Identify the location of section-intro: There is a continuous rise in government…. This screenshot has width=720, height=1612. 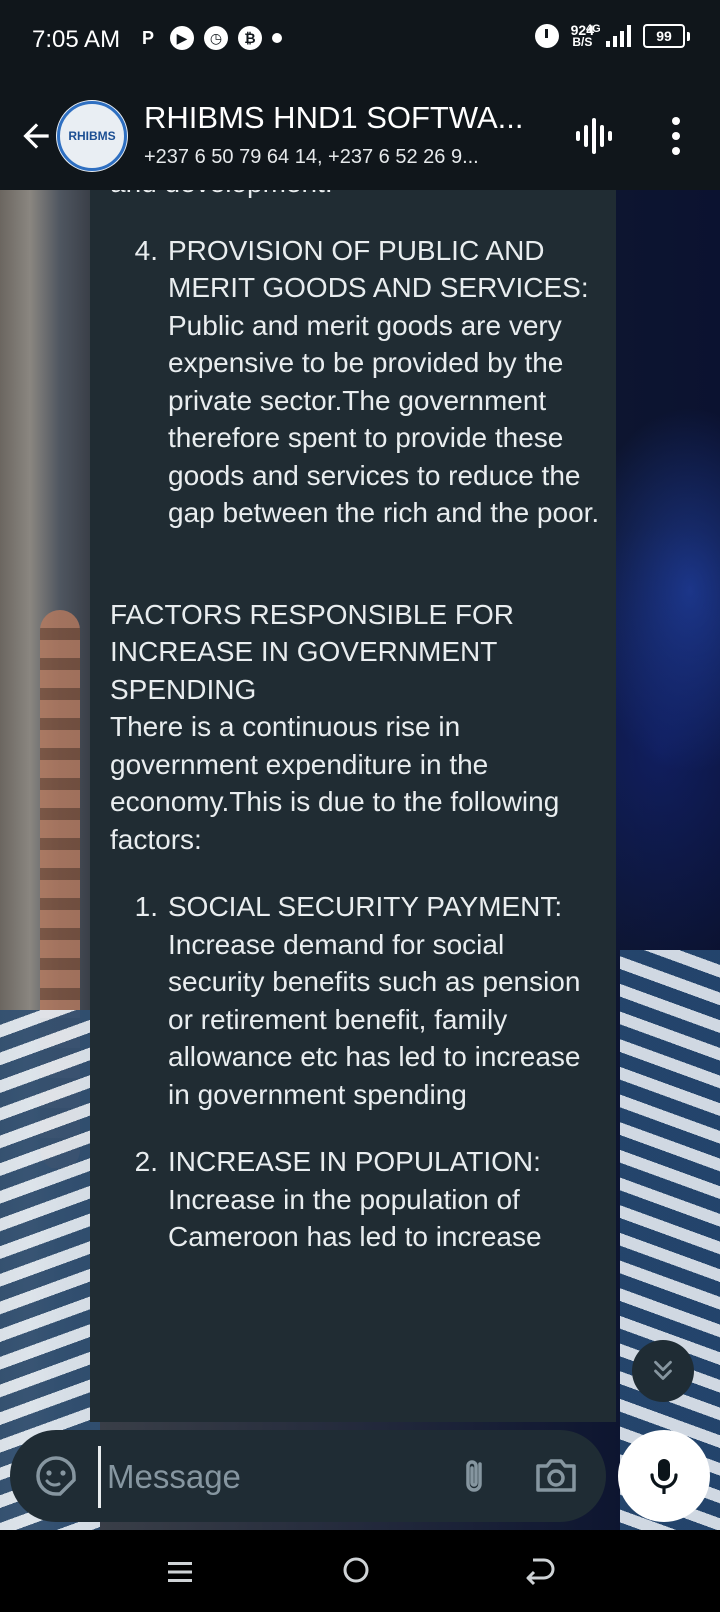
(335, 783).